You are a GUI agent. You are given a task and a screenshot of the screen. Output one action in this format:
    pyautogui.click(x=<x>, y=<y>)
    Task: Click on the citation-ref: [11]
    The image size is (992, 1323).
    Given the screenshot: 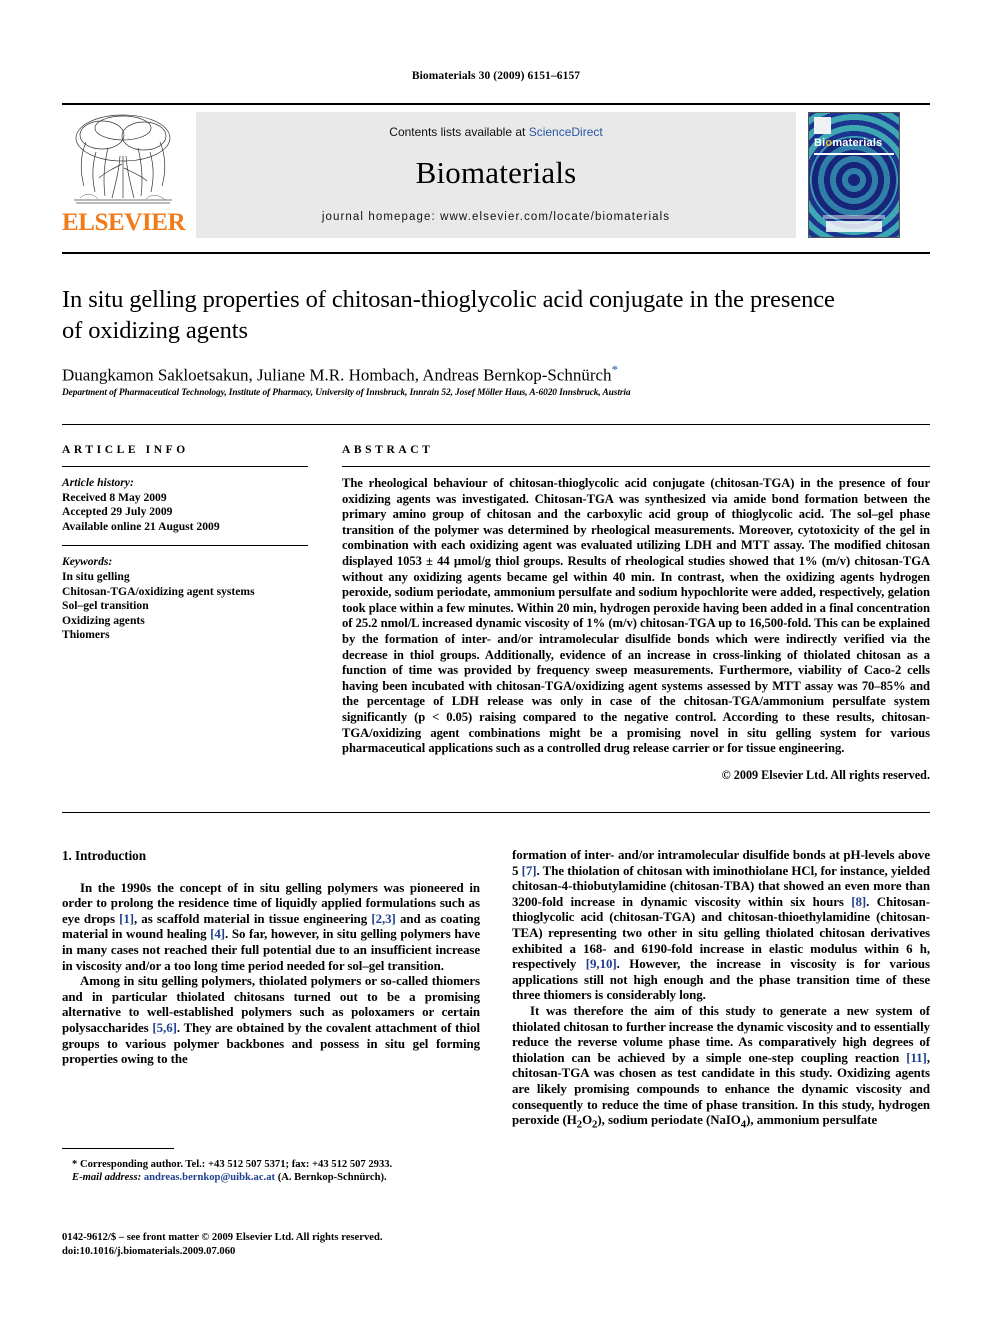 What is the action you would take?
    pyautogui.click(x=916, y=1058)
    